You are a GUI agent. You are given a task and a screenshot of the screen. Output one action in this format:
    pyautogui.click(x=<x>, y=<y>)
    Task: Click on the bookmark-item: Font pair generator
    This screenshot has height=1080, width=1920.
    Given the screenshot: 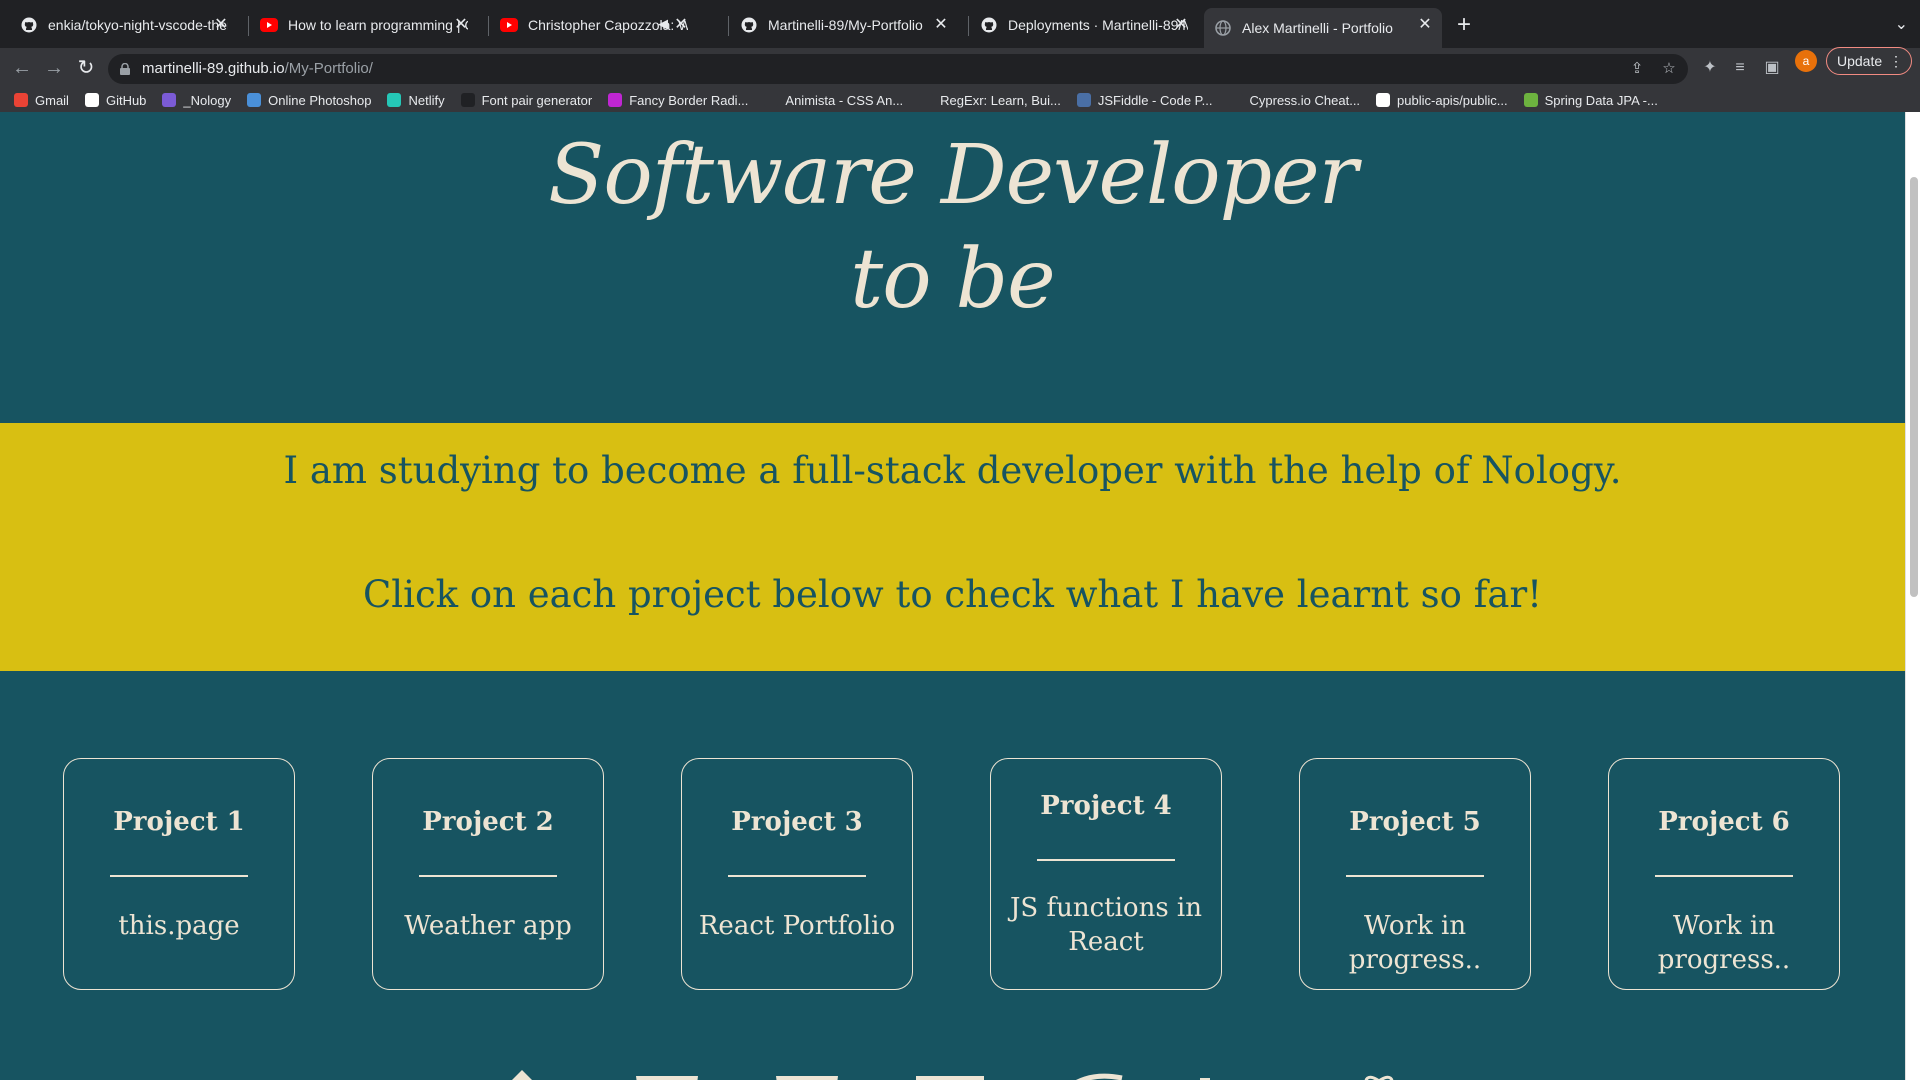 What is the action you would take?
    pyautogui.click(x=526, y=100)
    